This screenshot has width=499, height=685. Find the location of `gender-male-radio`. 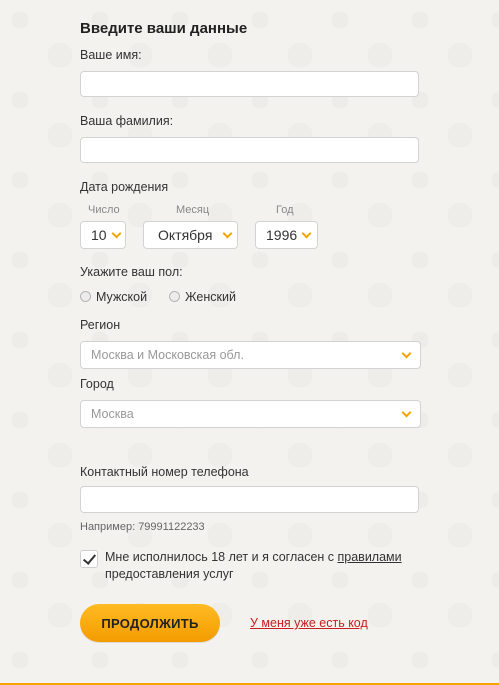

gender-male-radio is located at coordinates (85, 296).